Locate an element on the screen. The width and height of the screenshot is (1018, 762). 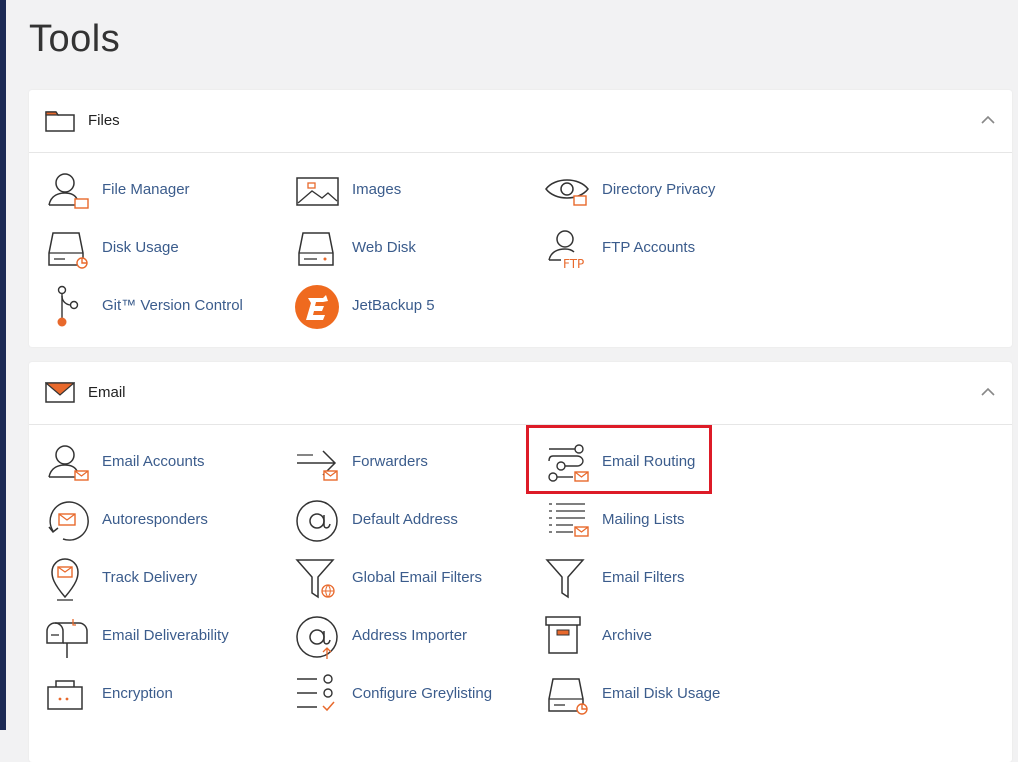
tool-label: Disk Usage is located at coordinates (140, 247).